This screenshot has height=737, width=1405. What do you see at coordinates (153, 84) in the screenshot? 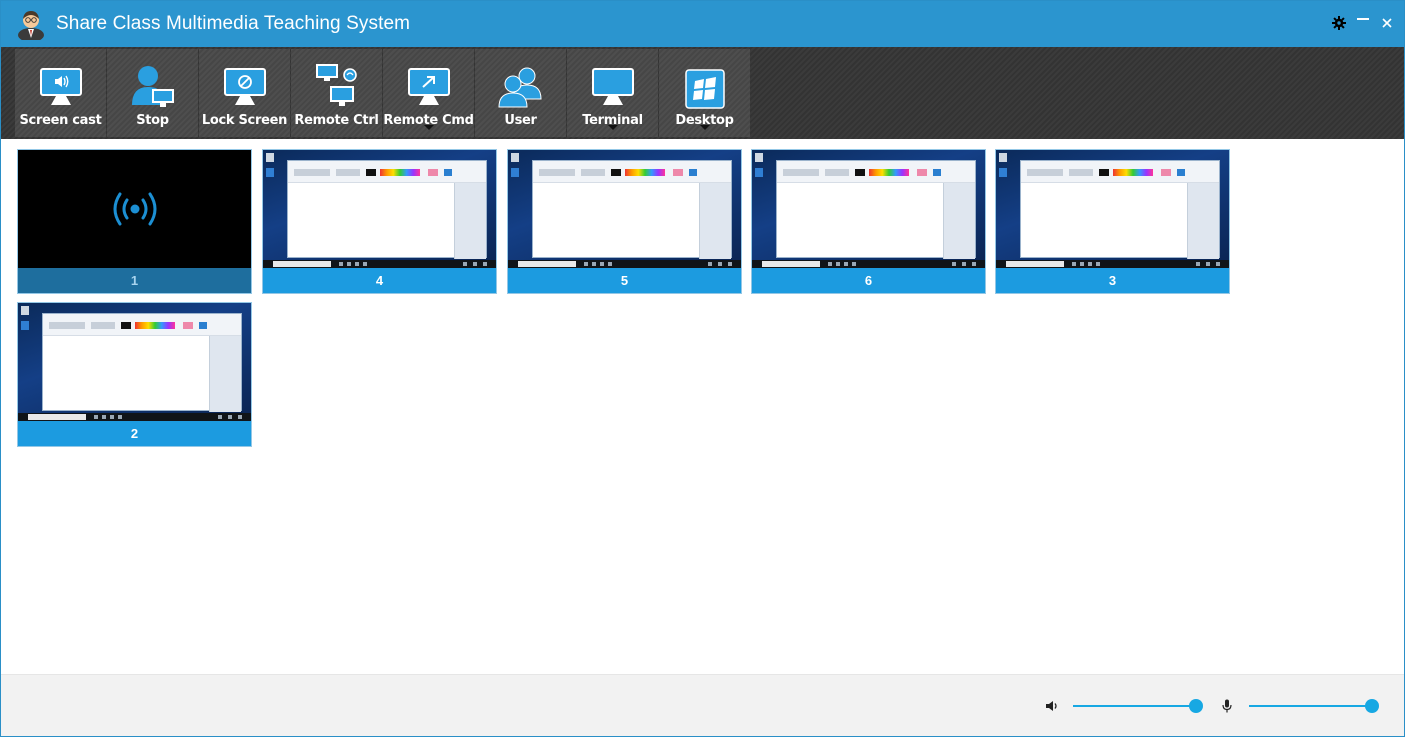
I see `user-monitor-icon` at bounding box center [153, 84].